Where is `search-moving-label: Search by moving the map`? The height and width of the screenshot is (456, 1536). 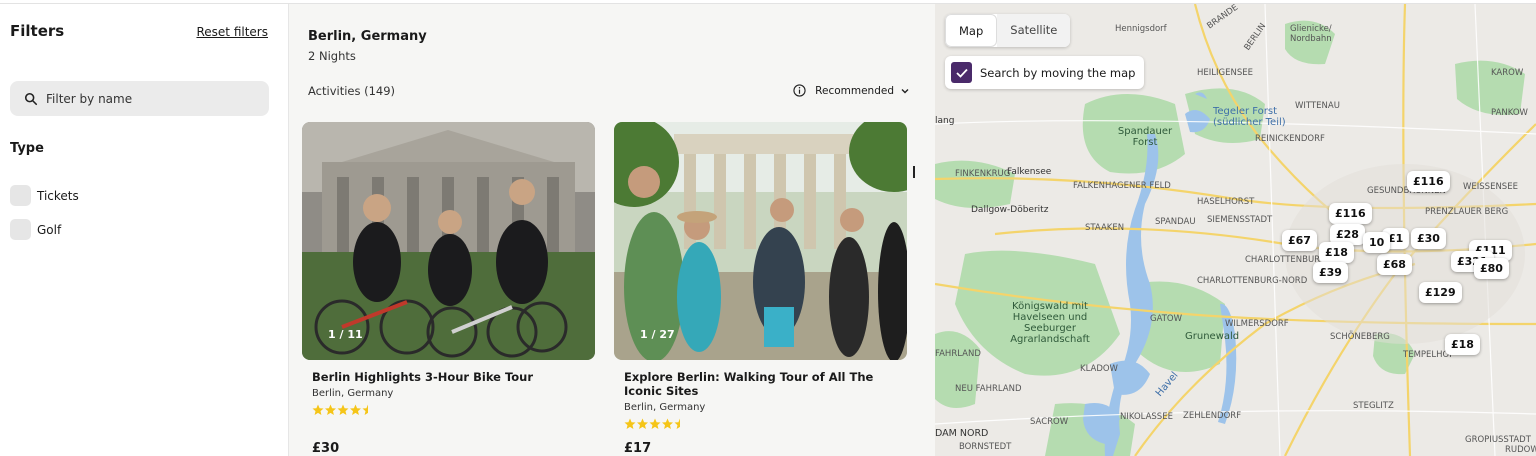 search-moving-label: Search by moving the map is located at coordinates (1058, 72).